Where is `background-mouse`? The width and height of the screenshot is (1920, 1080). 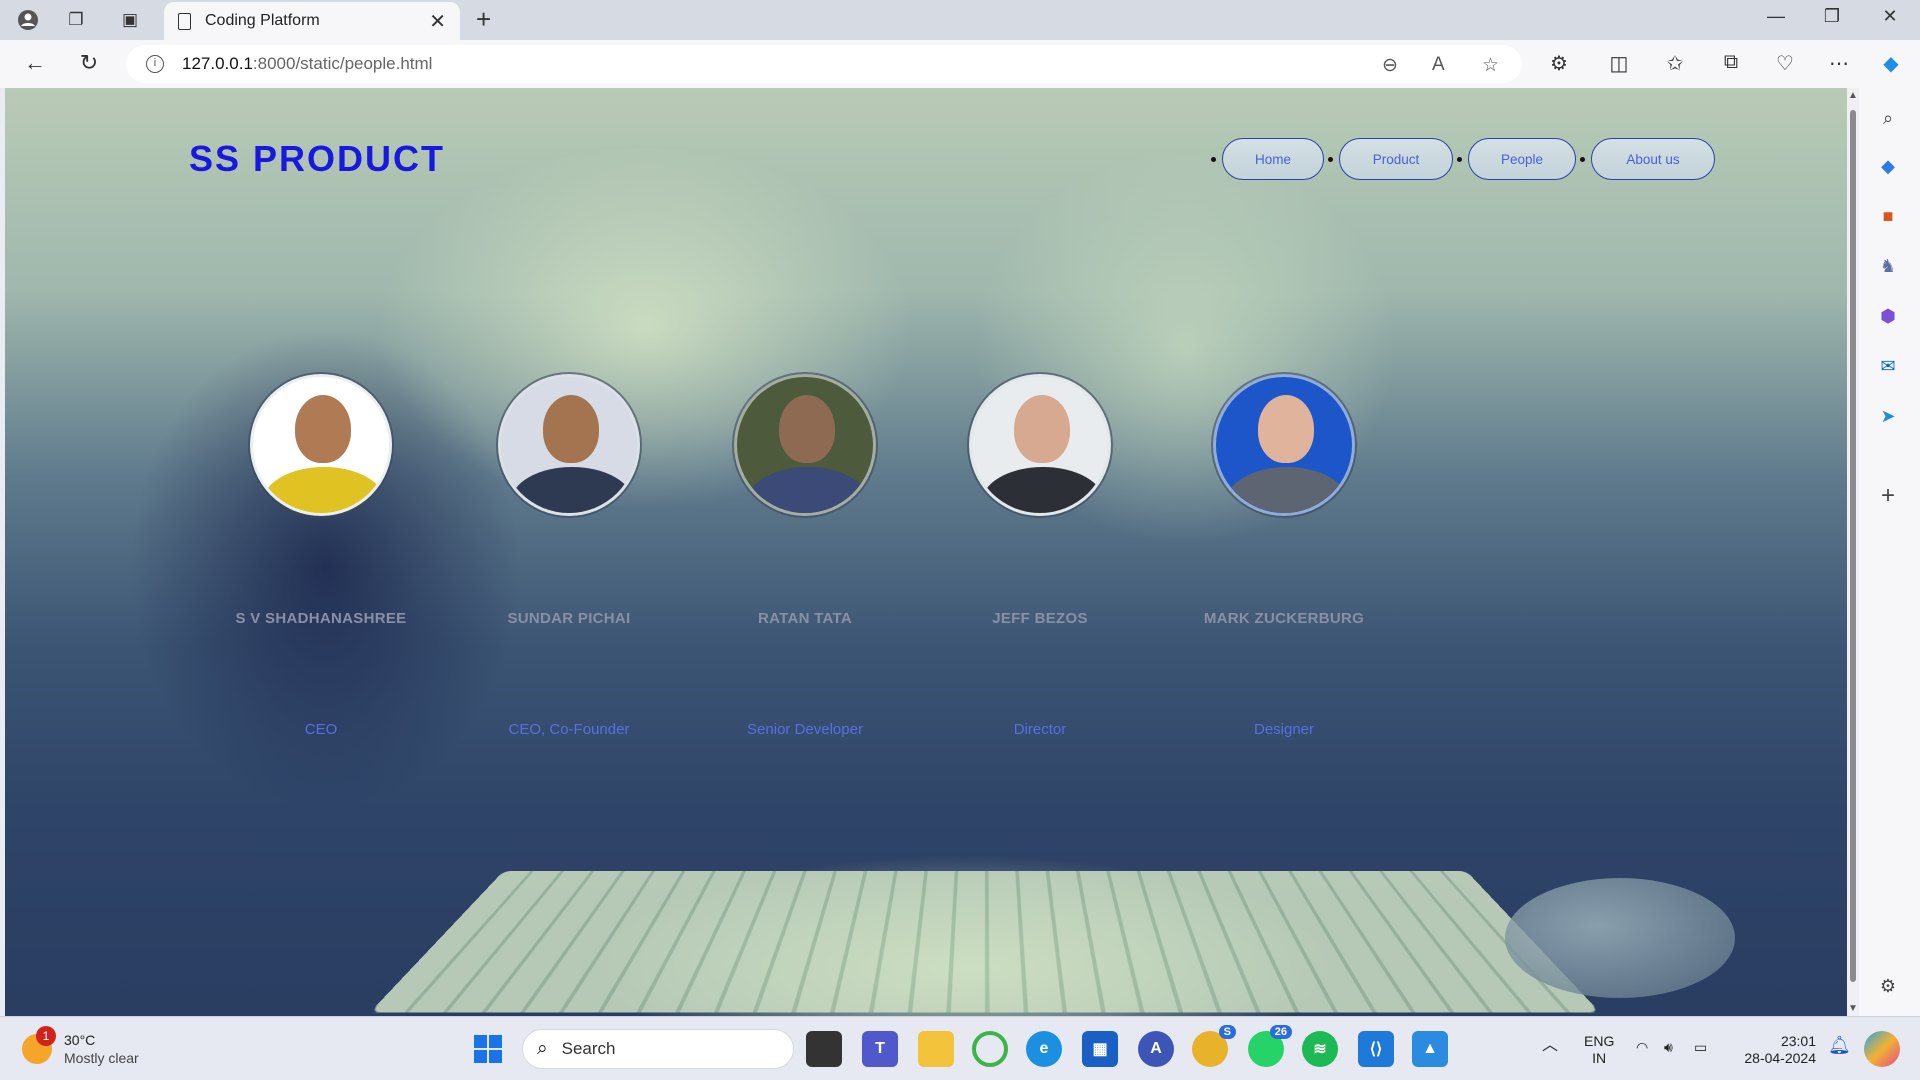 background-mouse is located at coordinates (1620, 938).